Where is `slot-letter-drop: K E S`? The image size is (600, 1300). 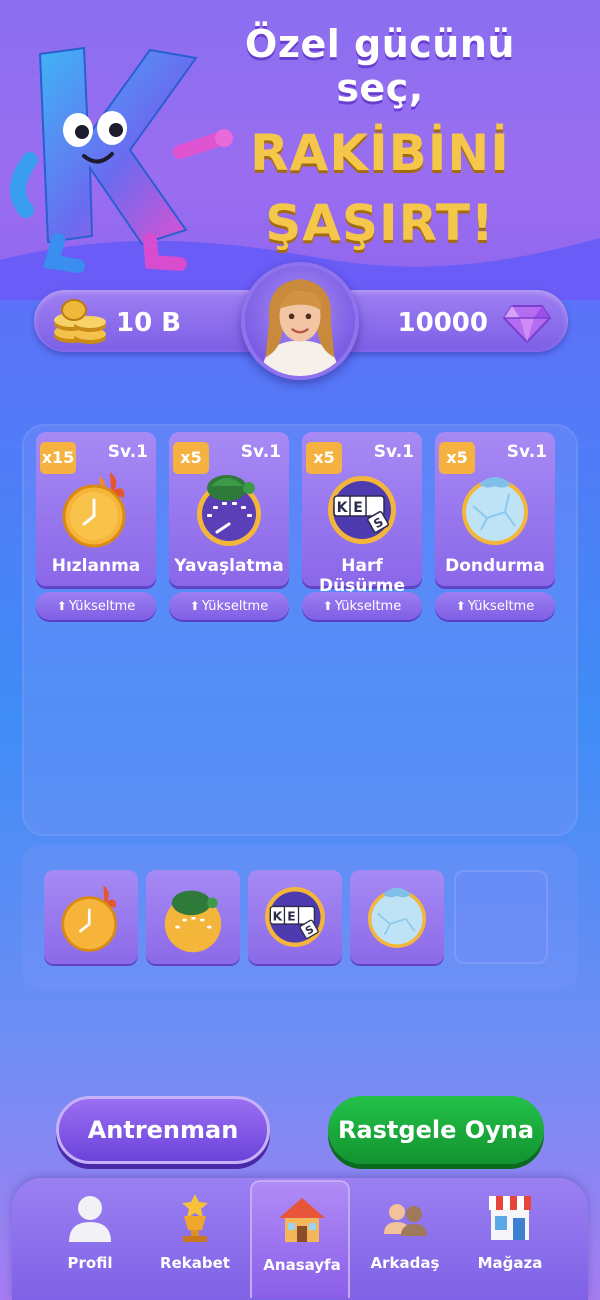 slot-letter-drop: K E S is located at coordinates (295, 917).